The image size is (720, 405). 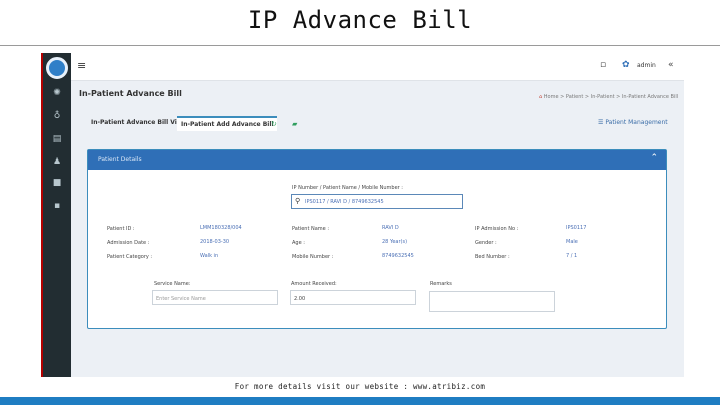 What do you see at coordinates (551, 97) in the screenshot?
I see `breadcrumb-home: Home` at bounding box center [551, 97].